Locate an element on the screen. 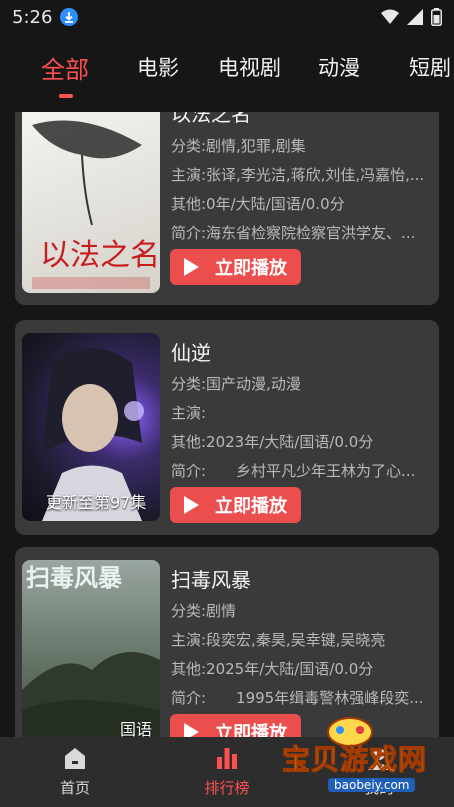 The image size is (454, 807). poster-image: 扫毒风暴 国语 is located at coordinates (91, 648).